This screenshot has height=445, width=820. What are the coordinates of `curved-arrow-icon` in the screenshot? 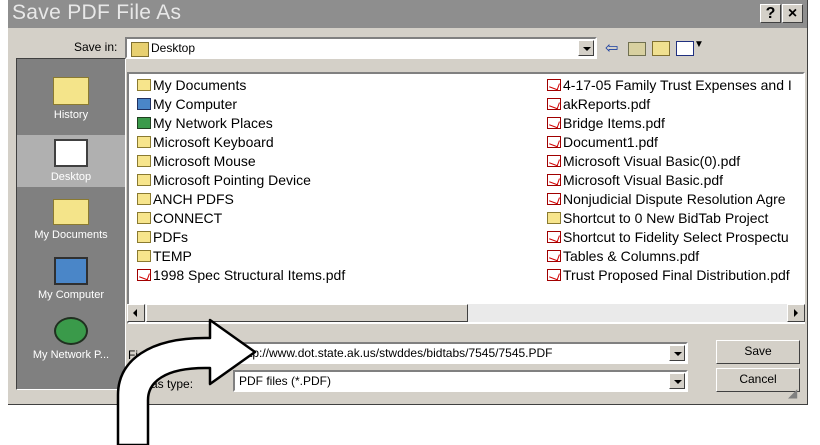 It's located at (186, 381).